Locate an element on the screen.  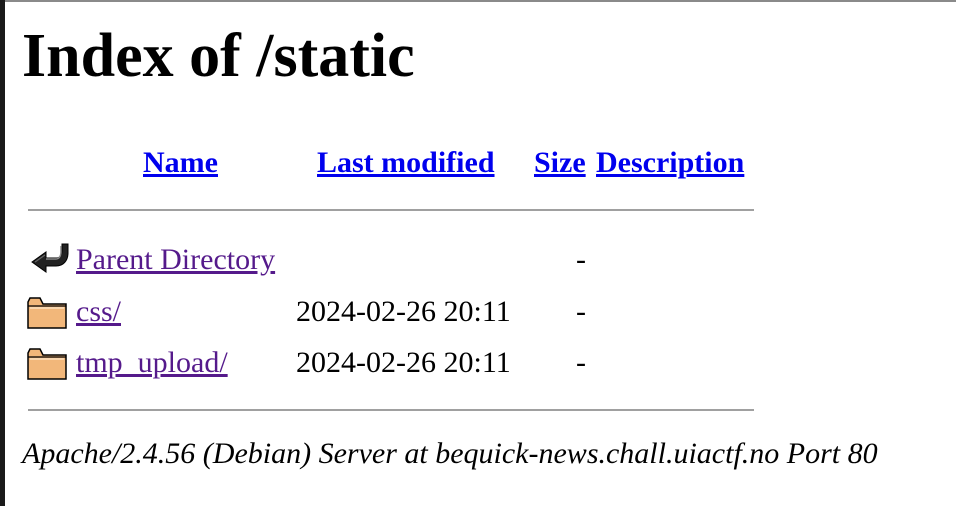
column-header-name: Name is located at coordinates (180, 163).